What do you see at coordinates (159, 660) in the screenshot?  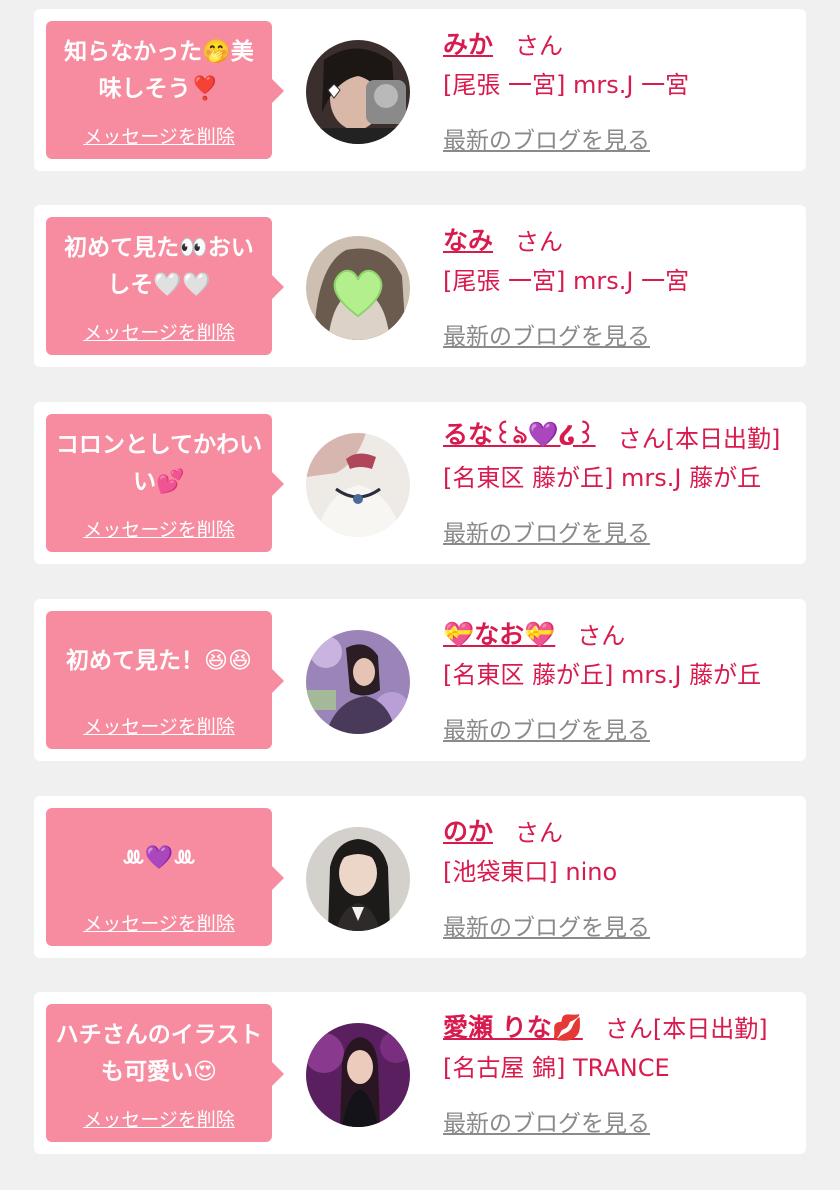 I see `message-text: 初めて見た！😆😆` at bounding box center [159, 660].